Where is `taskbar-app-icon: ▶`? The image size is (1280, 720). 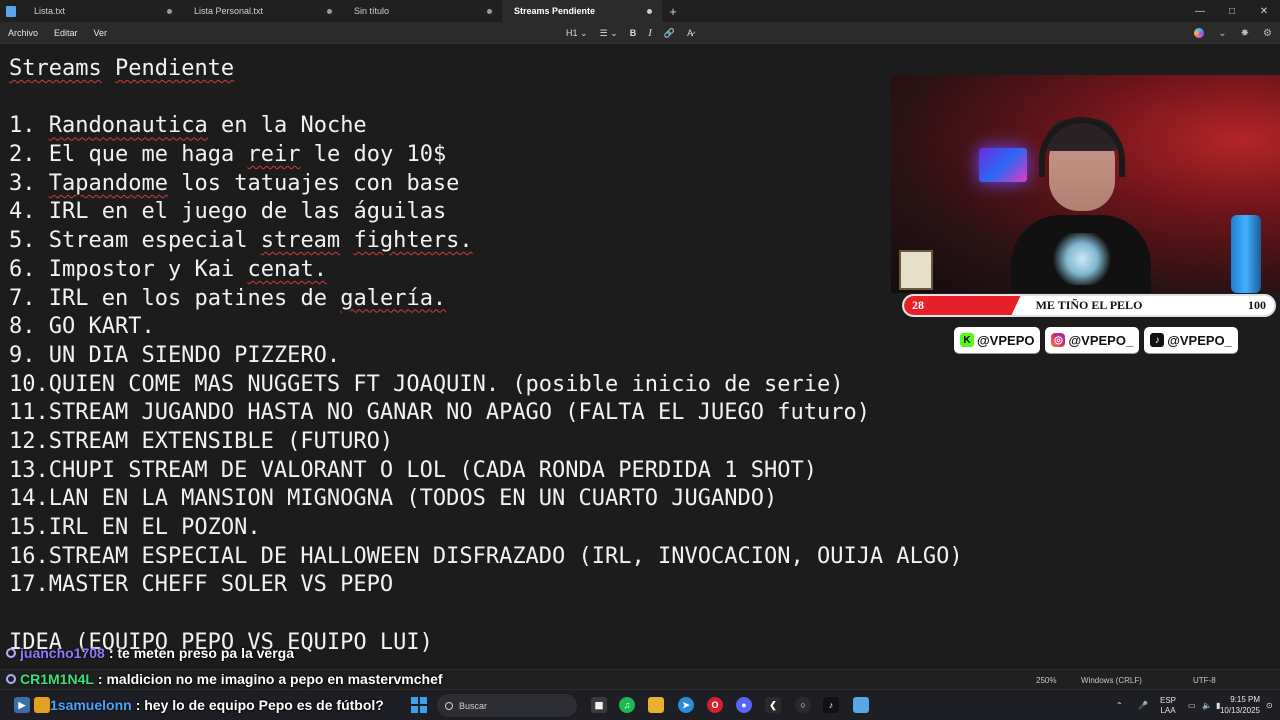 taskbar-app-icon: ▶ is located at coordinates (22, 705).